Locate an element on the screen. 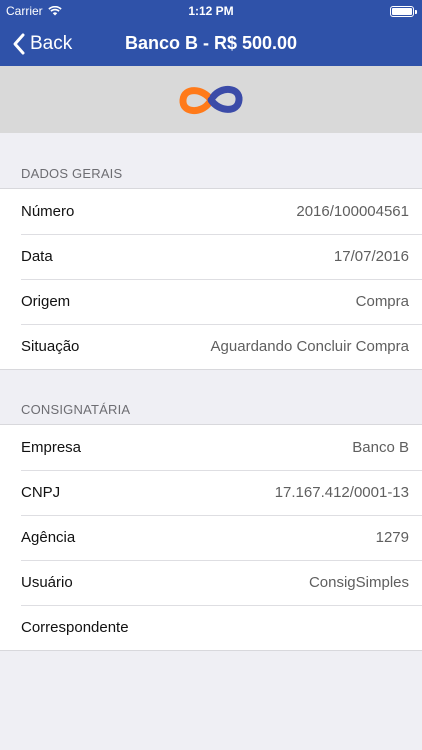 The image size is (422, 750). battery-icon is located at coordinates (403, 11).